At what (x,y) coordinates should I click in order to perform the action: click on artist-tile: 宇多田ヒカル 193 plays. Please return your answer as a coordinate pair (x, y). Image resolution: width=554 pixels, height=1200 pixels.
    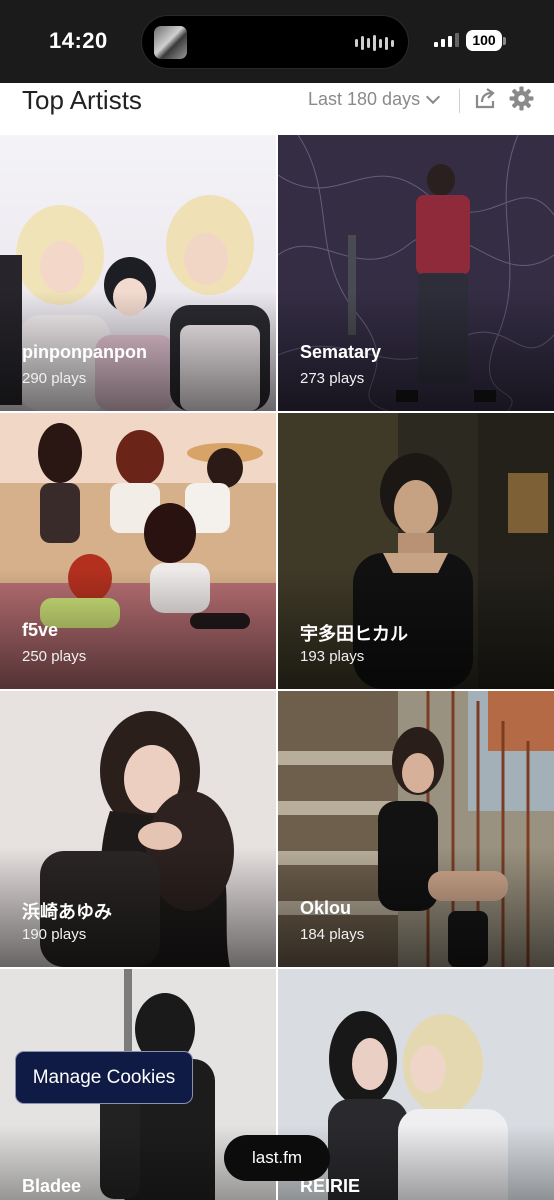
    Looking at the image, I should click on (416, 551).